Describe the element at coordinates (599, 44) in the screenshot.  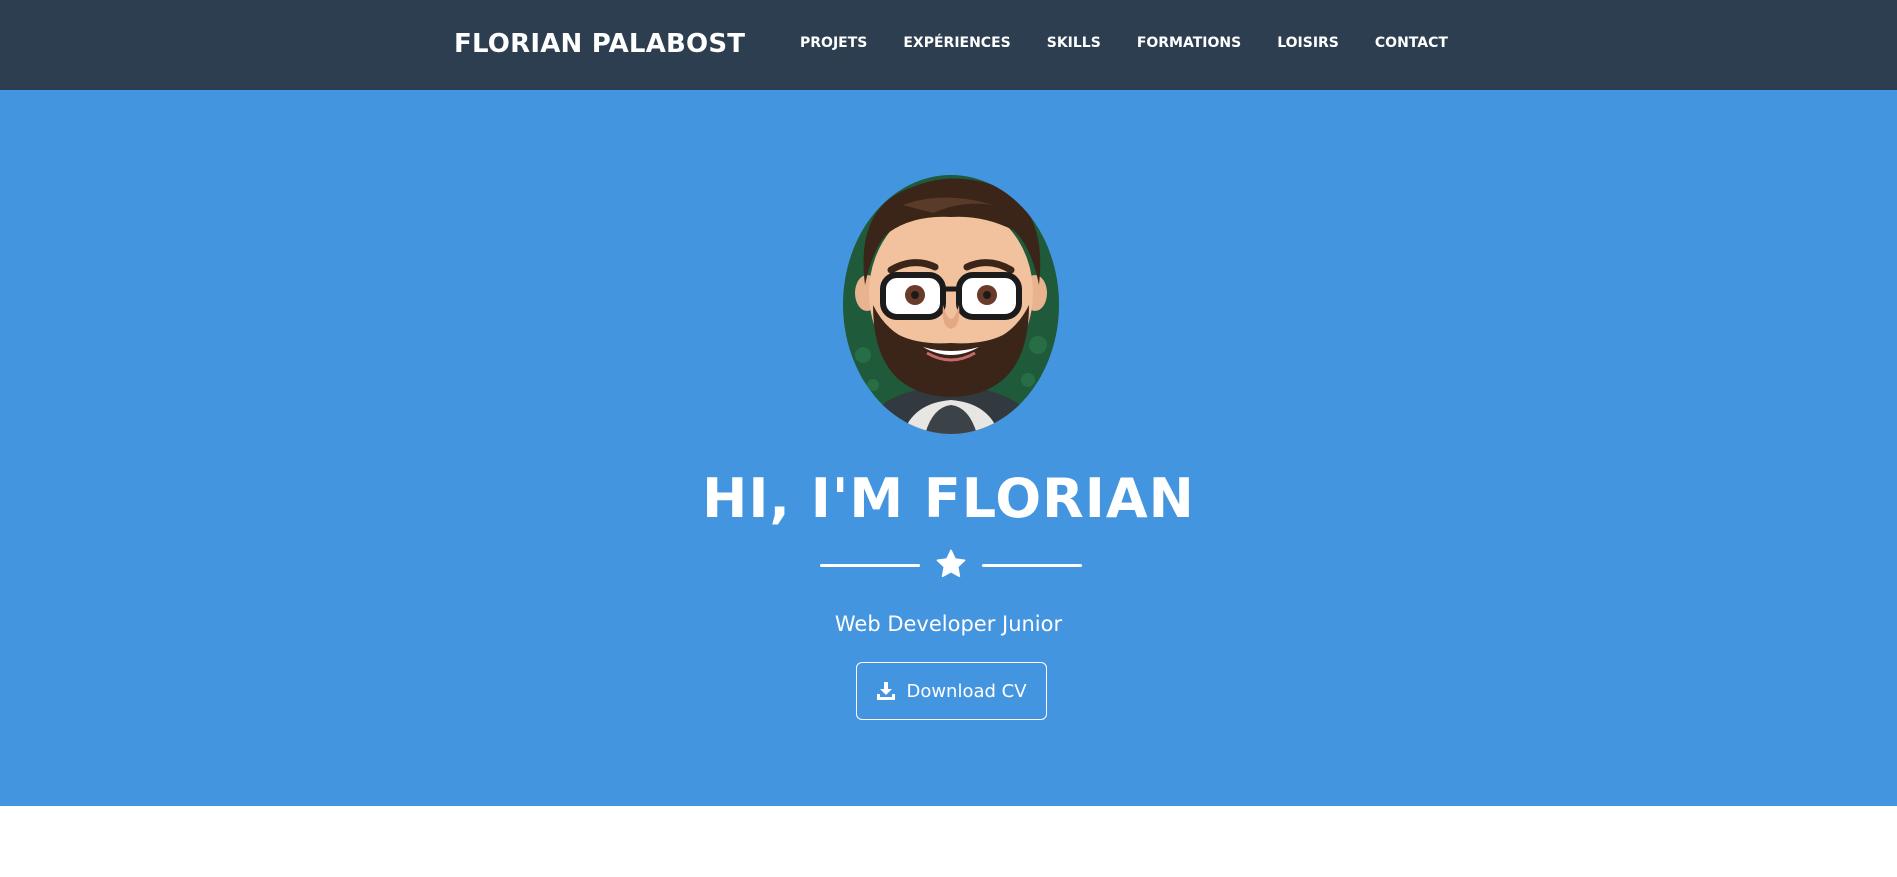
I see `brand-logo-link: FLORIAN PALABOST` at that location.